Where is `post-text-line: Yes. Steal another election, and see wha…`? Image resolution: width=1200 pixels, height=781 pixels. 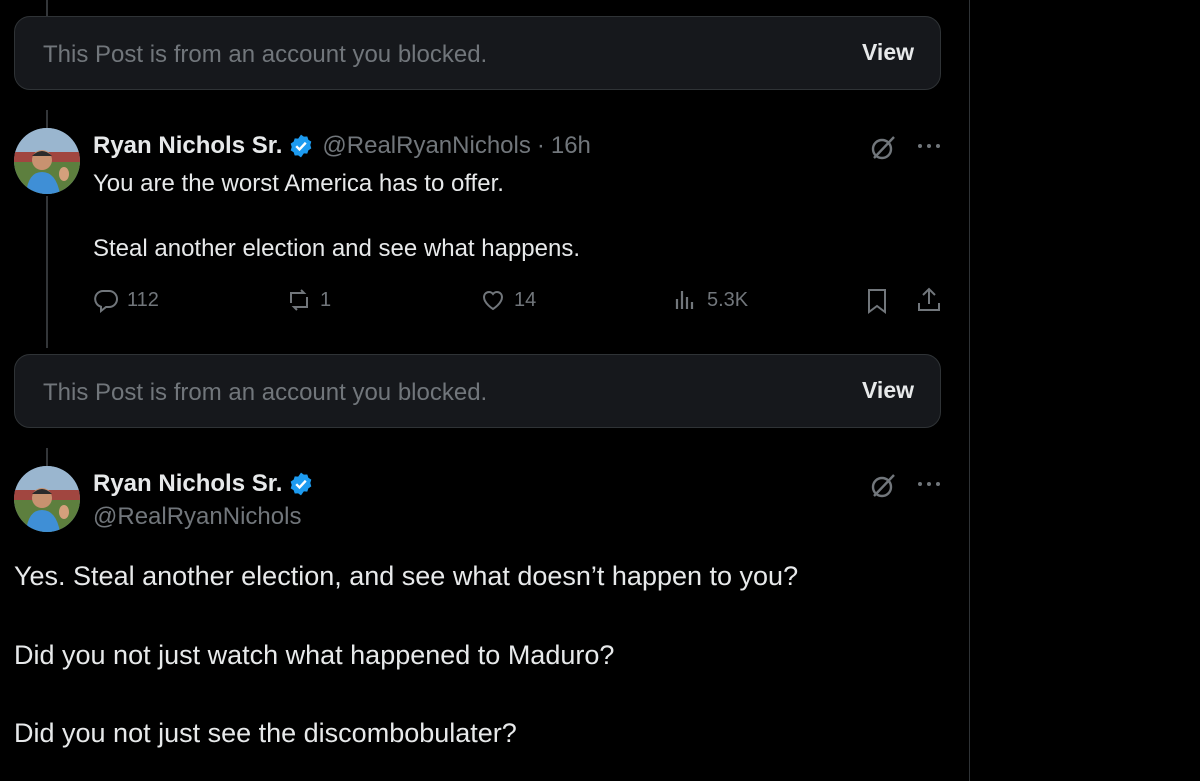 post-text-line: Yes. Steal another election, and see wha… is located at coordinates (406, 576).